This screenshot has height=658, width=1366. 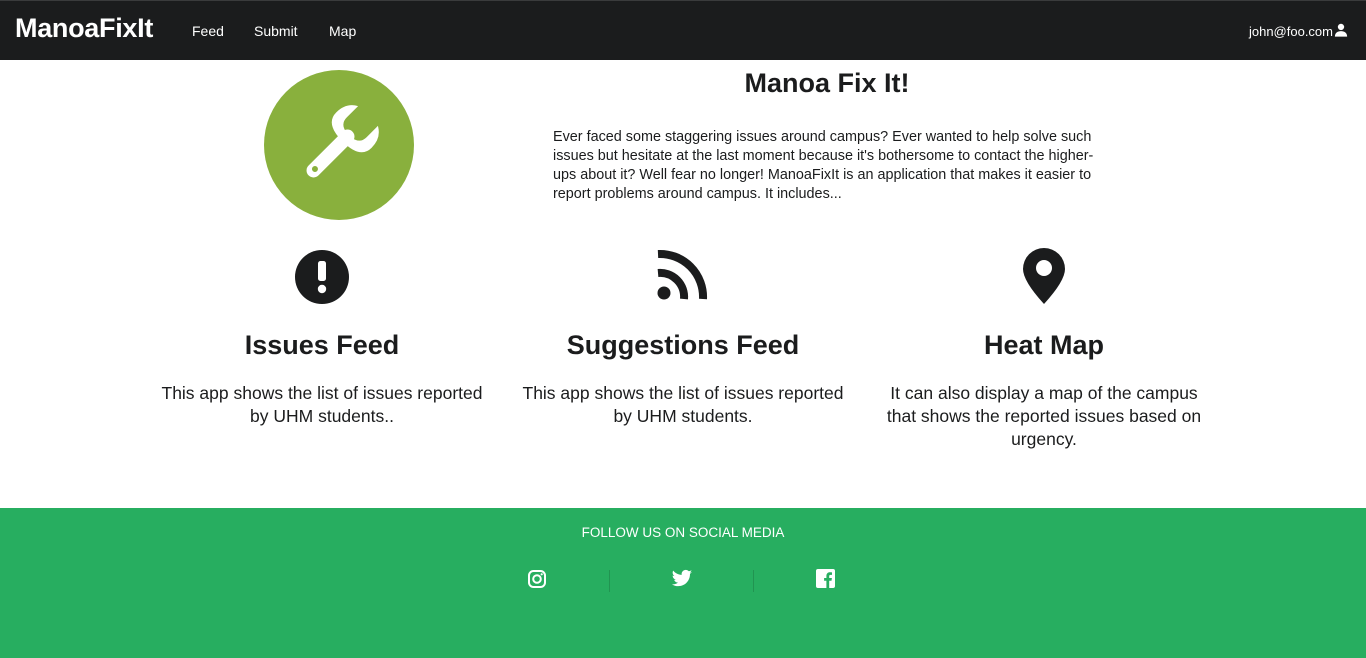 I want to click on map-marker-icon, so click(x=1044, y=276).